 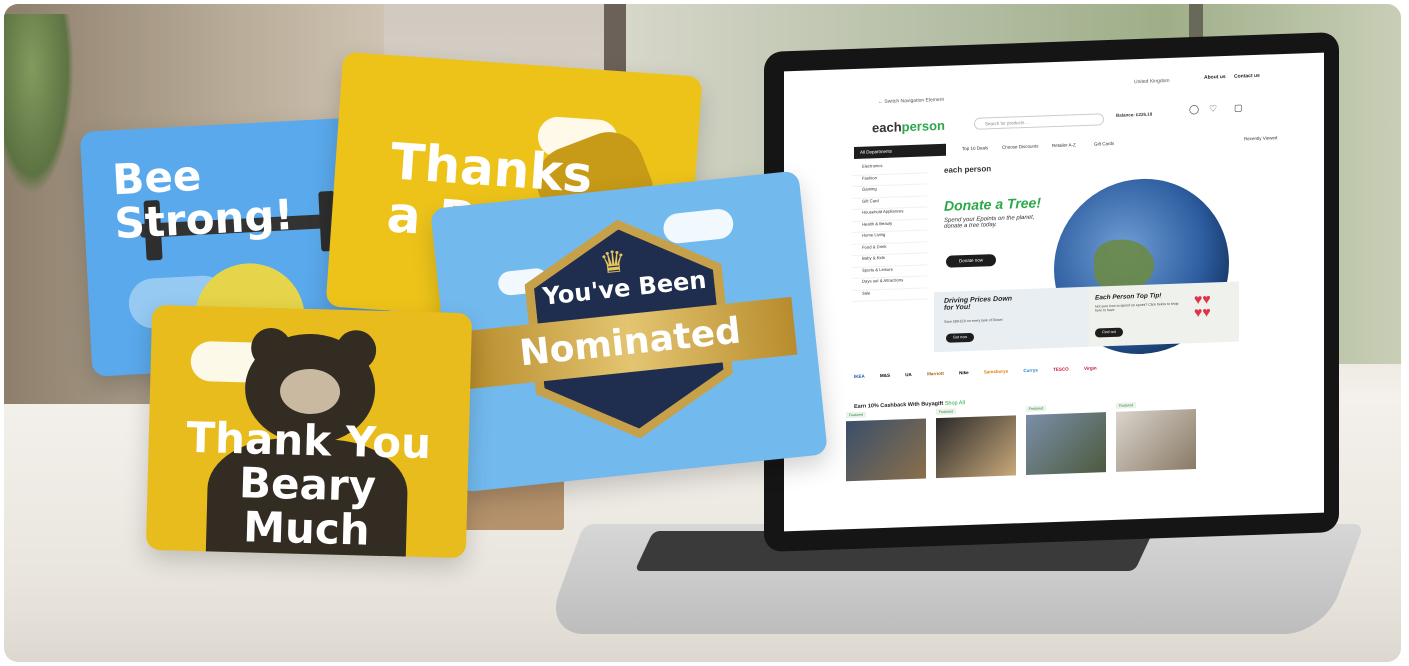 I want to click on donate-button: Donate now, so click(x=971, y=261).